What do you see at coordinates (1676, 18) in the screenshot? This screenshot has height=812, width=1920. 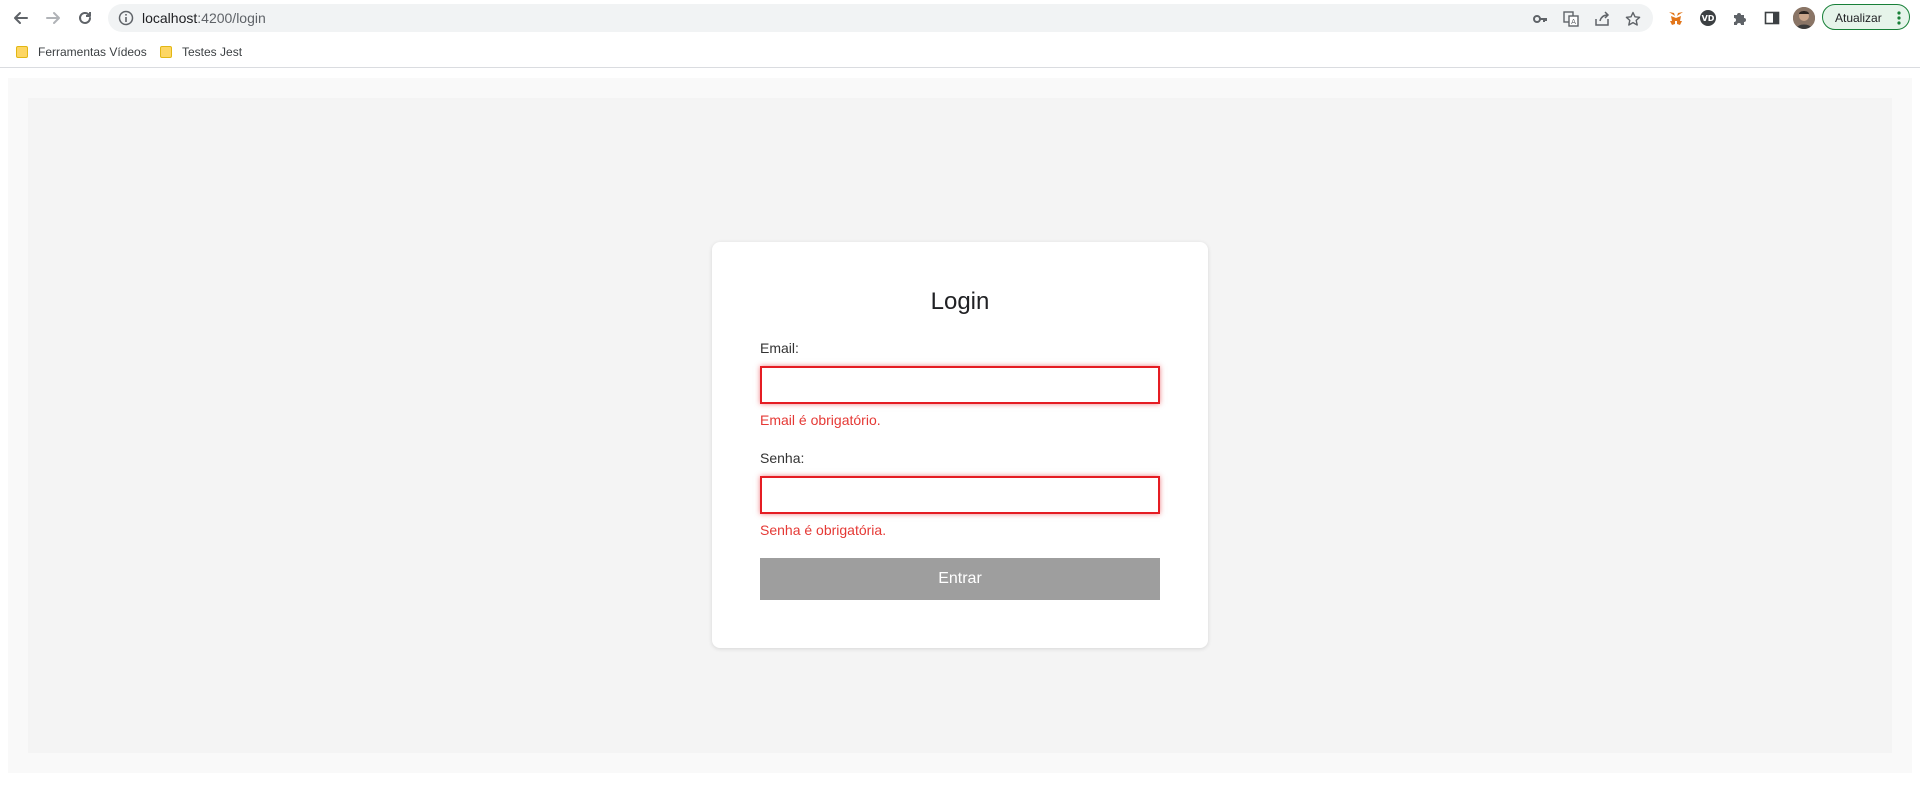 I see `metamask-icon` at bounding box center [1676, 18].